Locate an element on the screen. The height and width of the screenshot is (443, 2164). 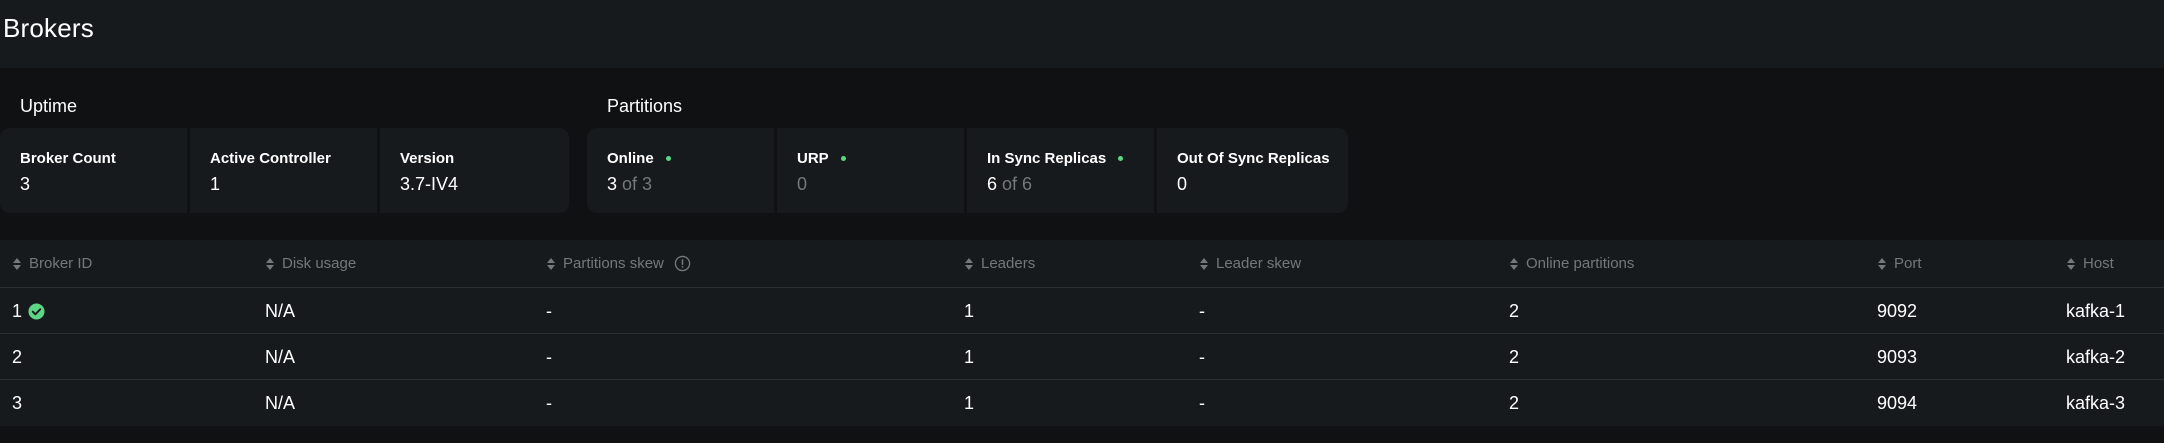
broker-count-card: Broker Count 3 is located at coordinates (93, 170).